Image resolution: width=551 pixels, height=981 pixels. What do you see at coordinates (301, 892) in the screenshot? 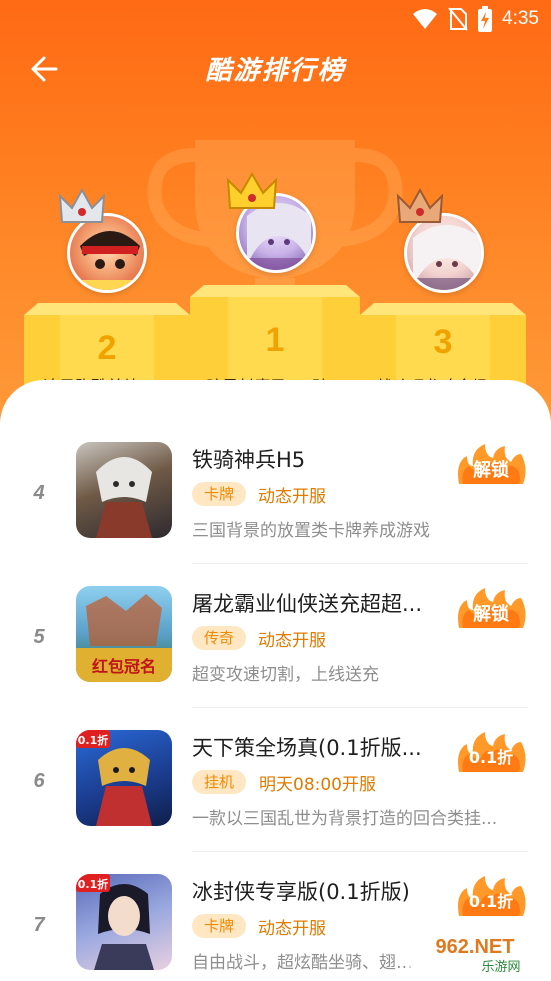
I see `game-name: 冰封侠专享版(0.1折版)` at bounding box center [301, 892].